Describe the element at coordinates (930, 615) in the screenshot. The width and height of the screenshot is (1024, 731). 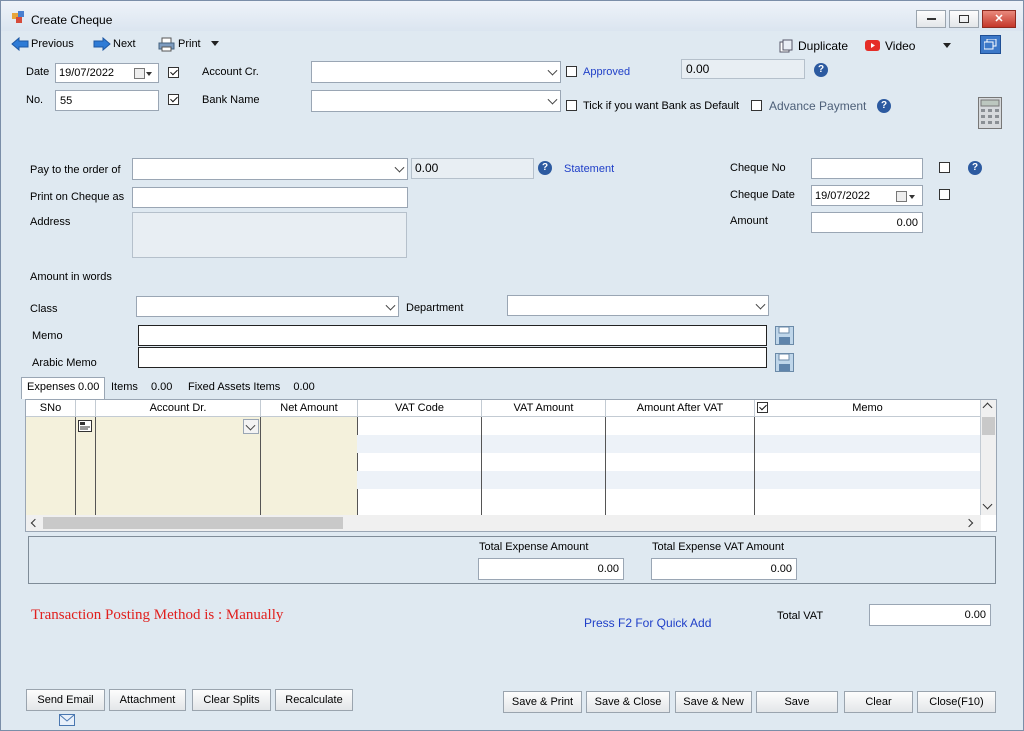
I see `total-vat-field: 0.00` at that location.